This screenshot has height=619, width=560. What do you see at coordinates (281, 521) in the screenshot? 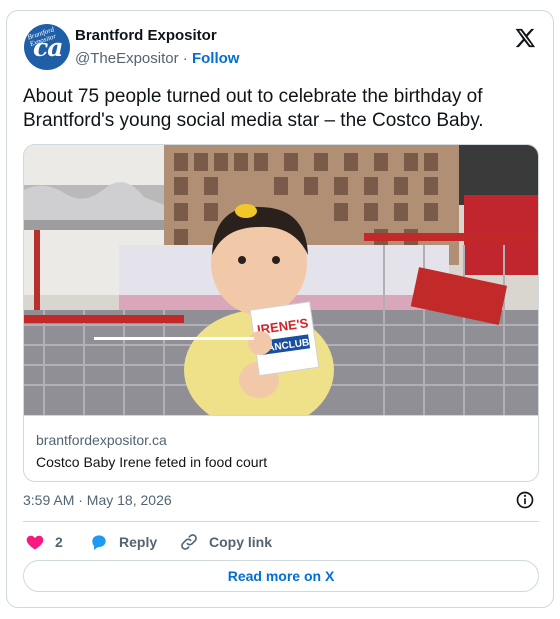
I see `divider` at bounding box center [281, 521].